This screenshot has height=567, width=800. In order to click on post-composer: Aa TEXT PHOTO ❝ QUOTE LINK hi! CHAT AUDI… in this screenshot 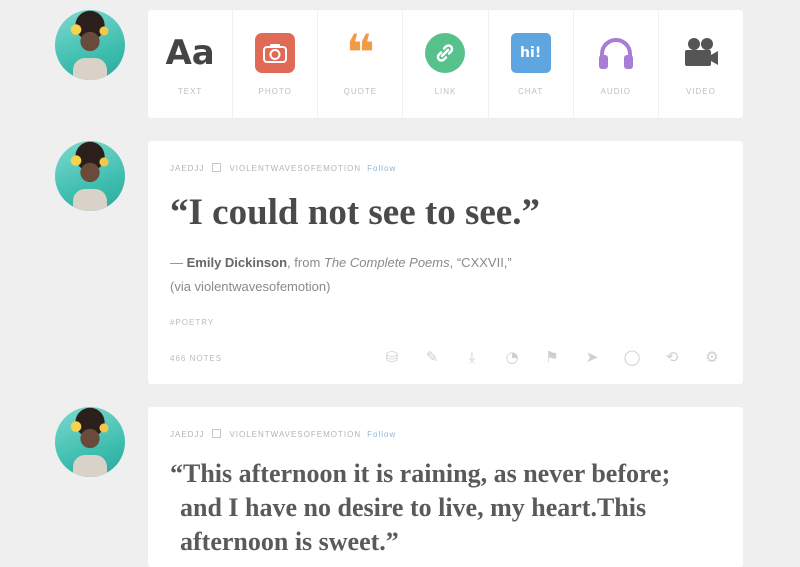, I will do `click(445, 64)`.